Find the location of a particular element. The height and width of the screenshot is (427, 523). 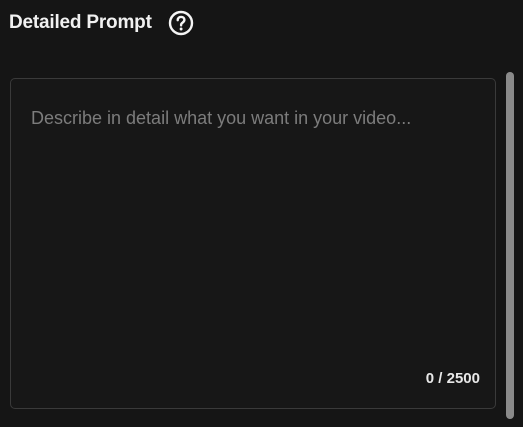

prompt-header: Detailed Prompt is located at coordinates (101, 23).